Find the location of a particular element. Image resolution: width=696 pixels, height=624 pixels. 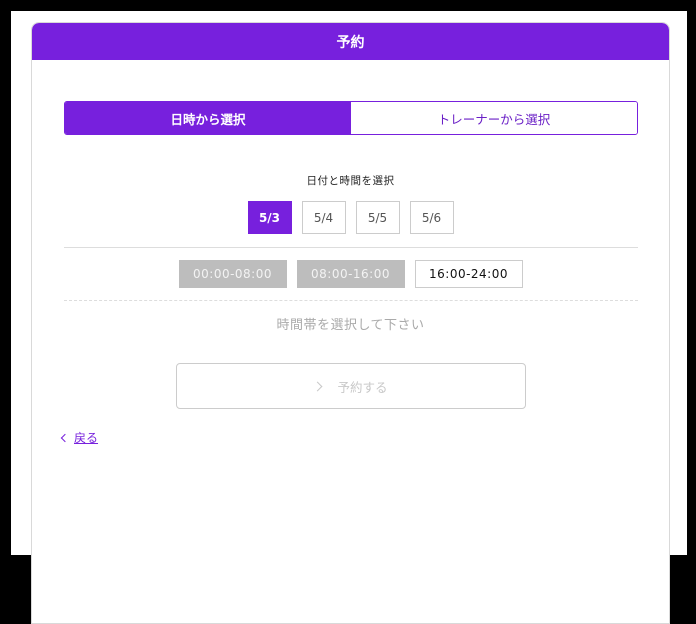

date-picker: 5/3 5/4 5/5 5/6 is located at coordinates (350, 217).